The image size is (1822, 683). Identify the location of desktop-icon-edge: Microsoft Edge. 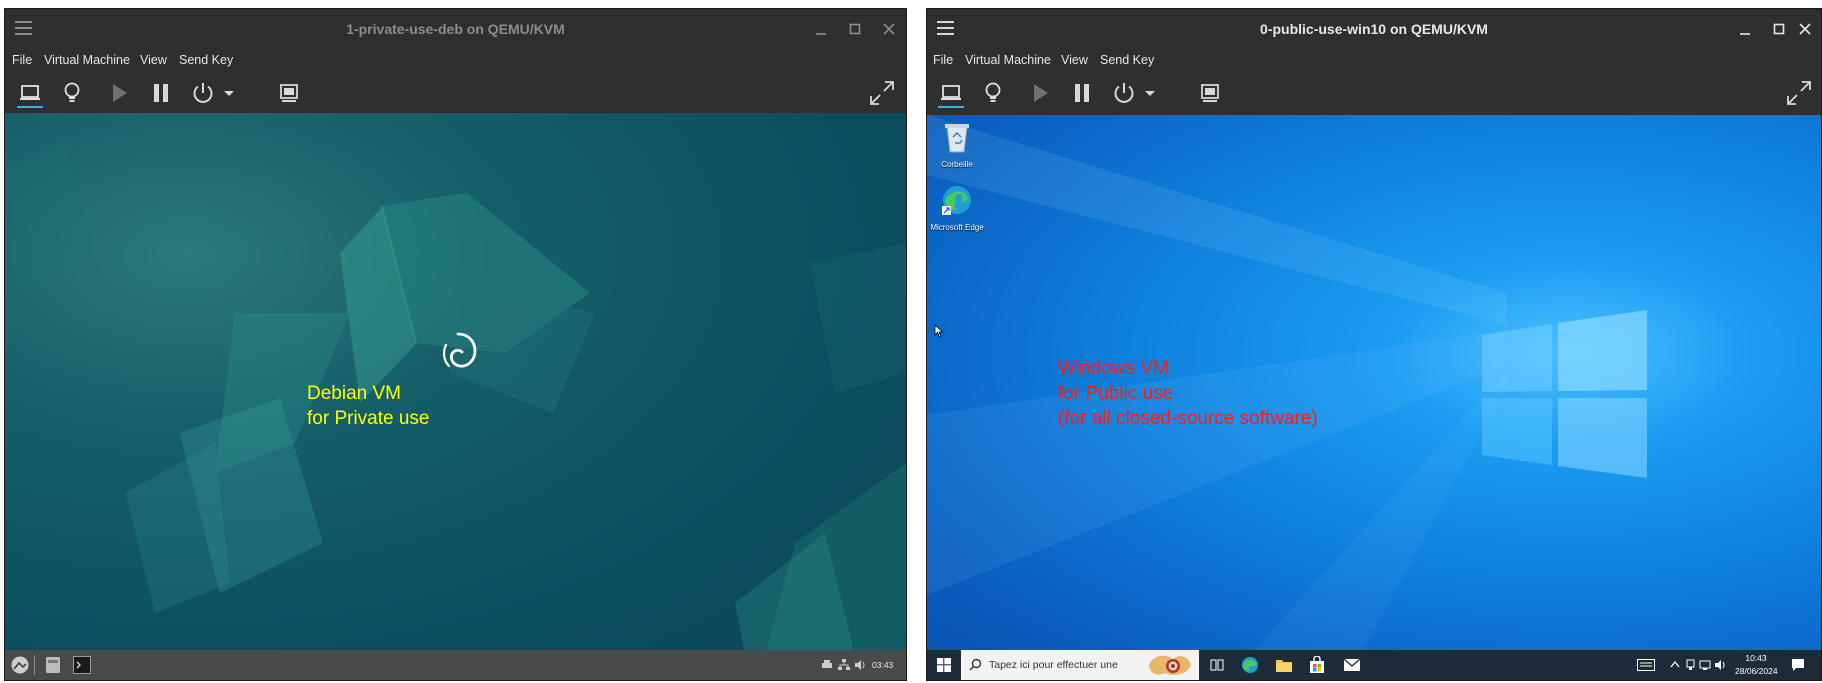
(957, 208).